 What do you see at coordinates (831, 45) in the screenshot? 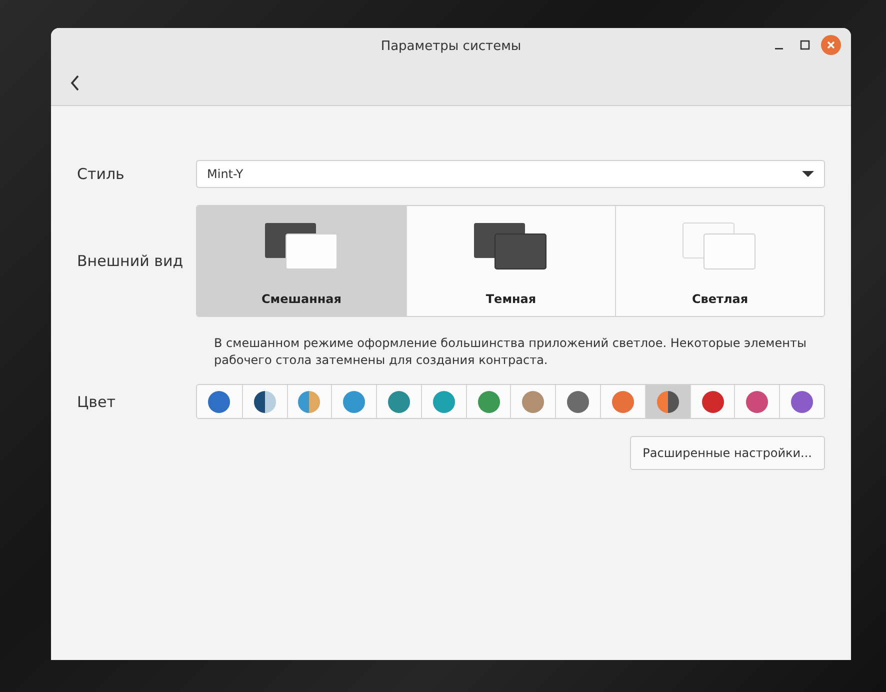
I see `close-icon` at bounding box center [831, 45].